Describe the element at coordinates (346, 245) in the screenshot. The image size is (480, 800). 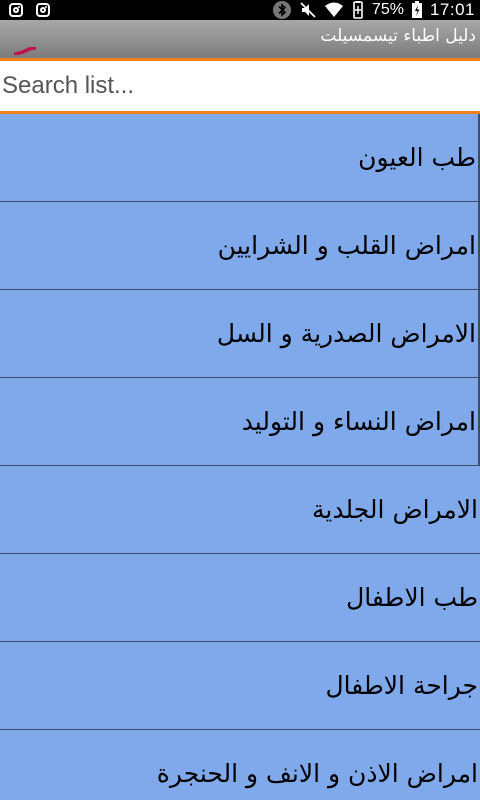
I see `list-item-label: امراض القلب و الشرايين` at that location.